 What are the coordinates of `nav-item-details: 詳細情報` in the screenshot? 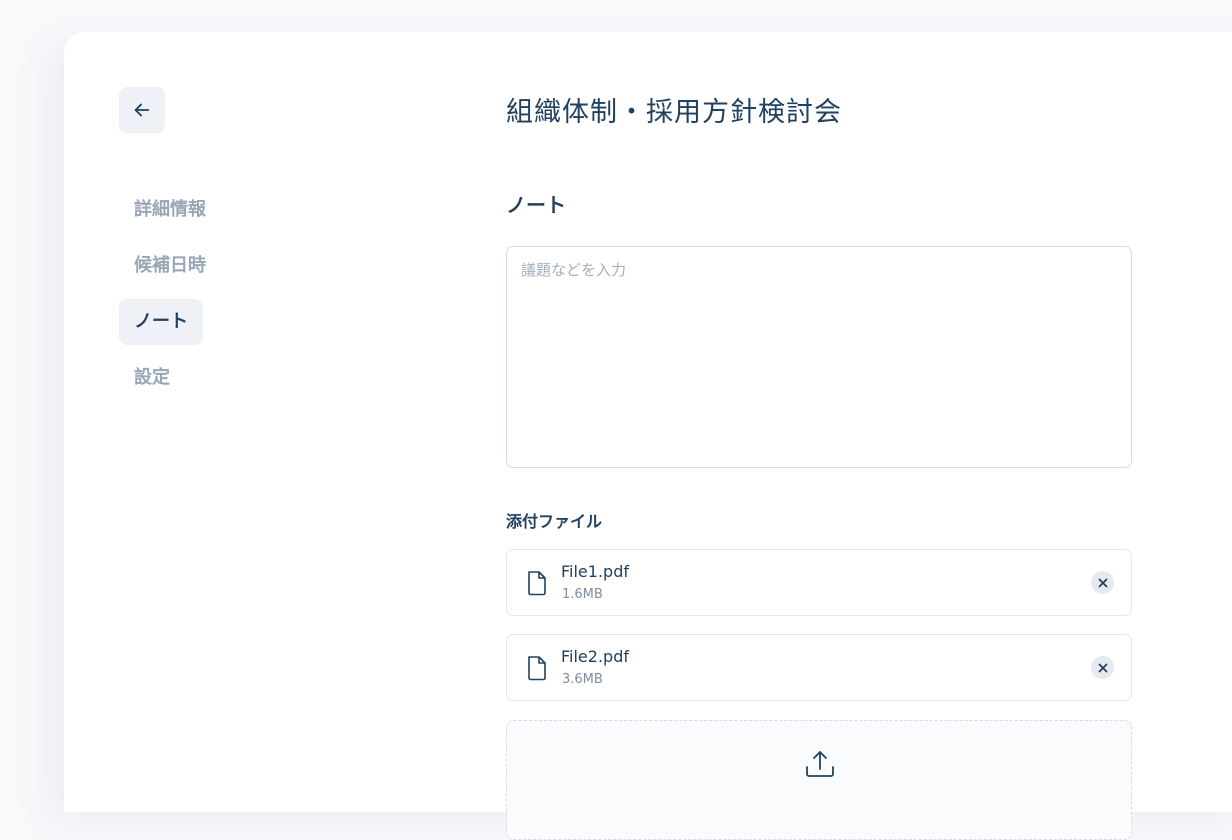 It's located at (170, 210).